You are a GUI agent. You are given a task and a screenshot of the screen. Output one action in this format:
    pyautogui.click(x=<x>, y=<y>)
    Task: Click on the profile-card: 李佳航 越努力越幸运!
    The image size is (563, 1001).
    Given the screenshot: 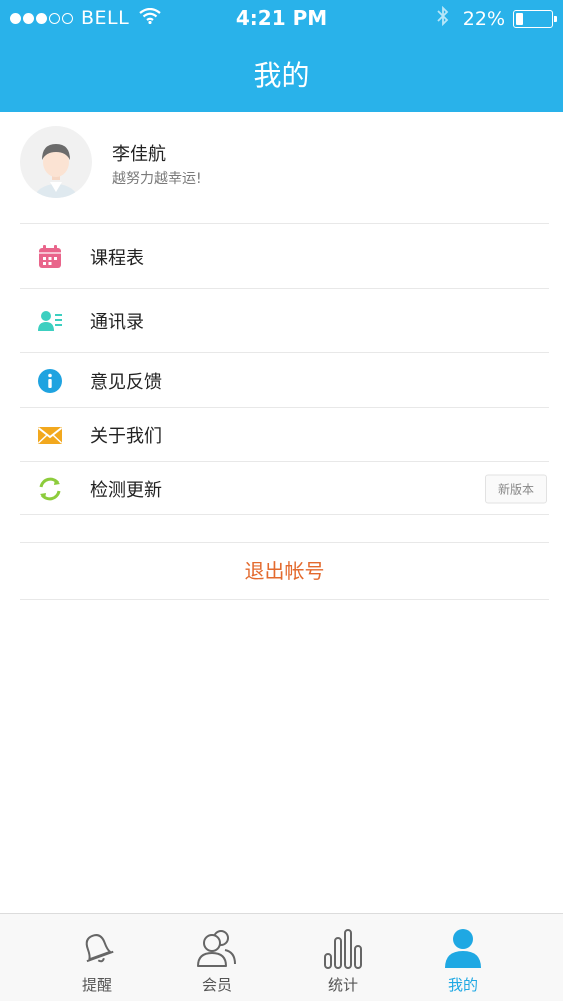 What is the action you would take?
    pyautogui.click(x=281, y=168)
    